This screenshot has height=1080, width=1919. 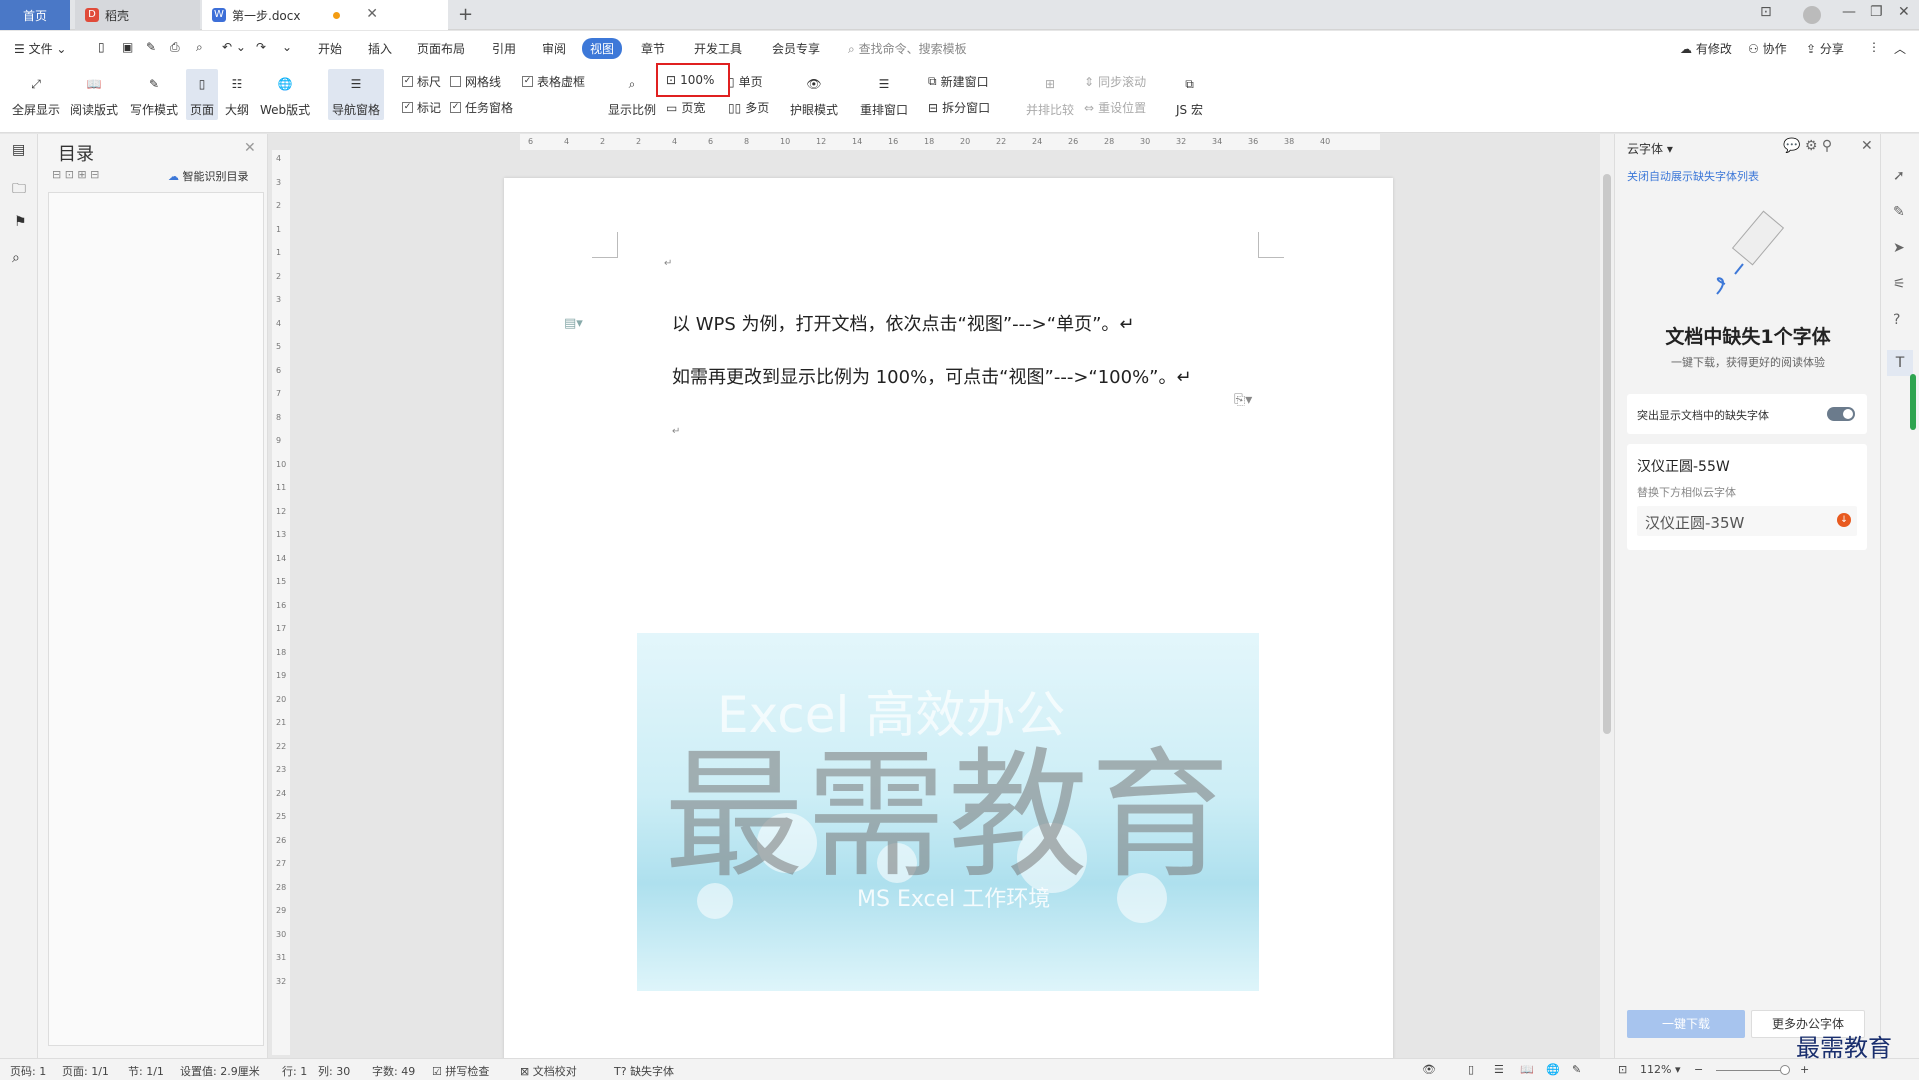 What do you see at coordinates (653, 48) in the screenshot?
I see `menu-chapter: 章节` at bounding box center [653, 48].